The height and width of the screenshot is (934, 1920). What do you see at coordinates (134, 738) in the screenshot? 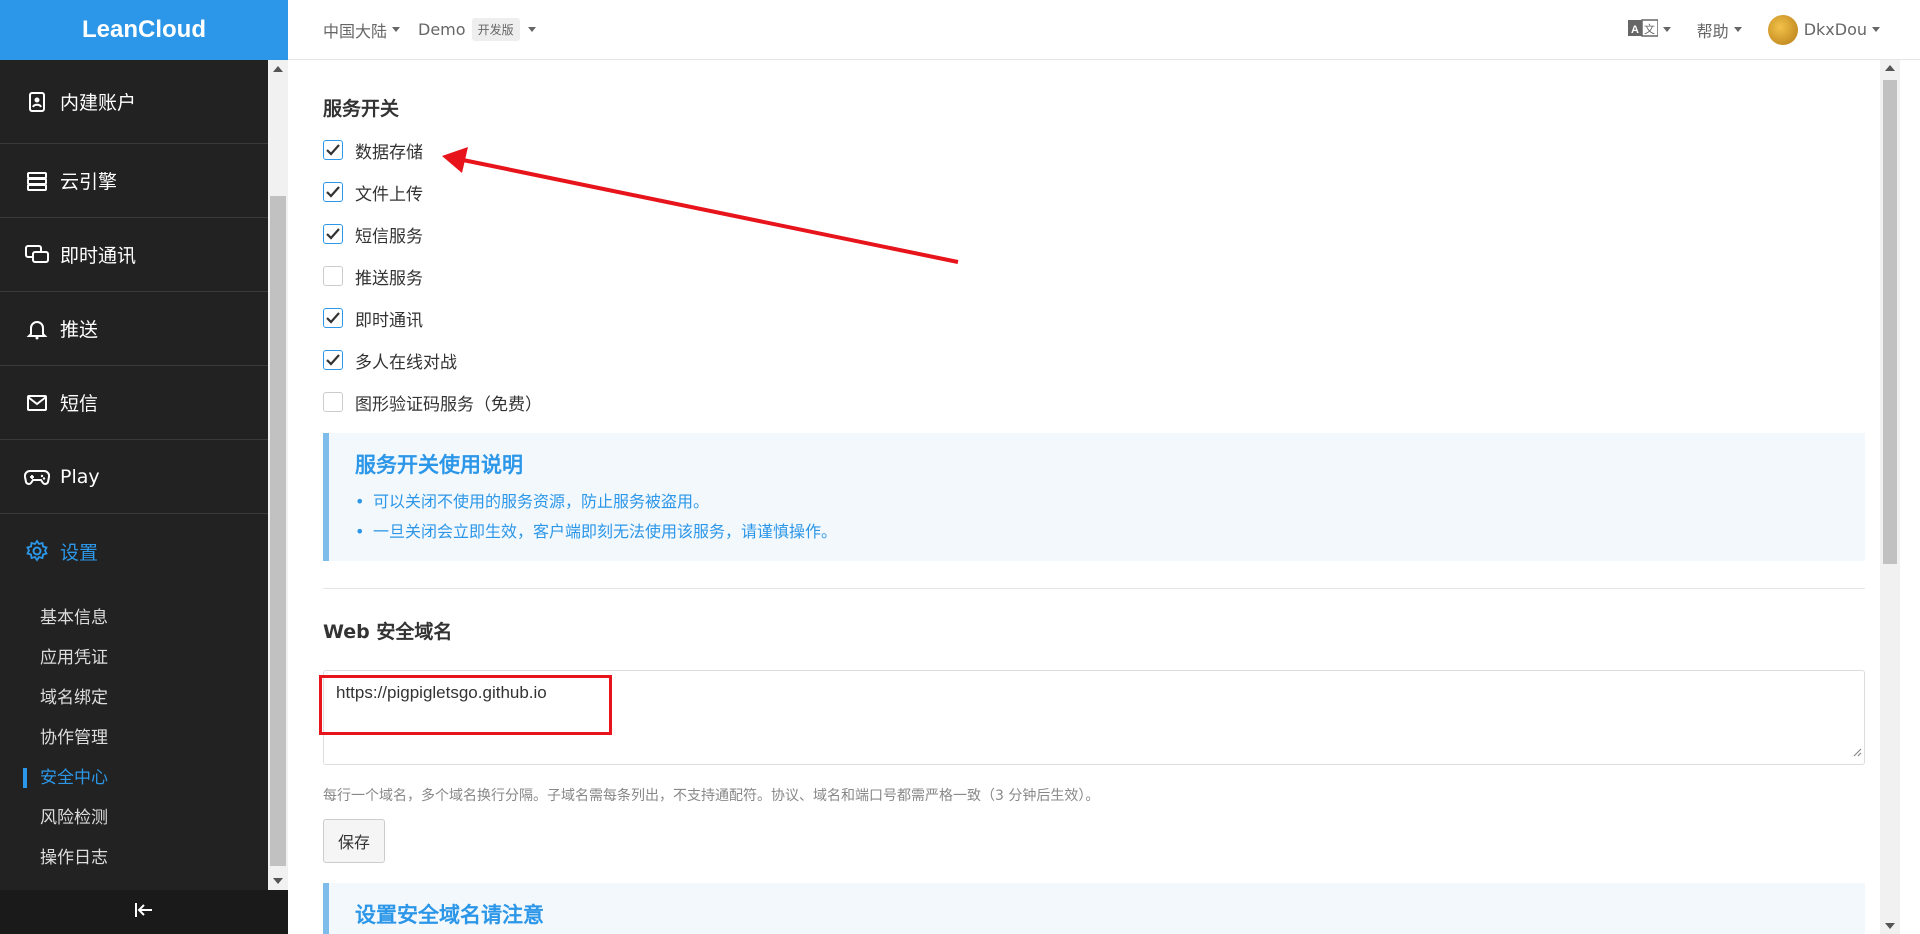
I see `sidebar-subitem-collaborators: 协作管理` at bounding box center [134, 738].